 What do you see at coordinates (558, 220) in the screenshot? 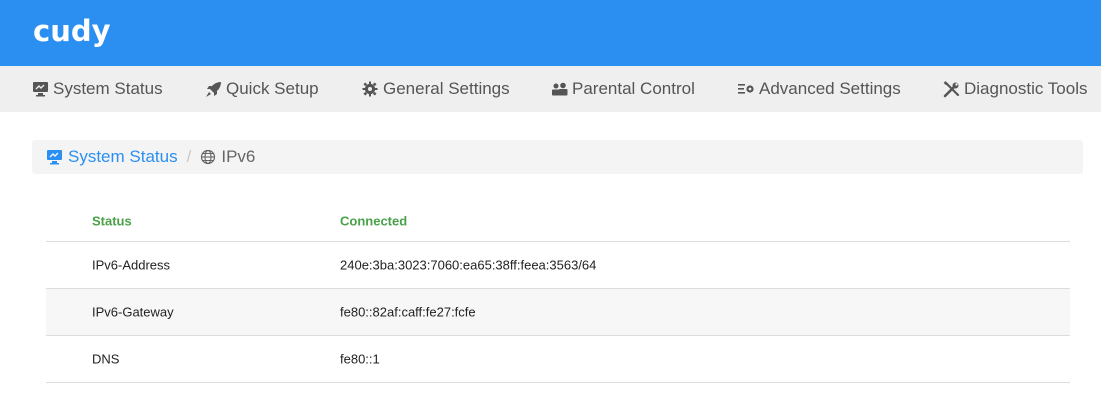
I see `table-header-row: Status Connected` at bounding box center [558, 220].